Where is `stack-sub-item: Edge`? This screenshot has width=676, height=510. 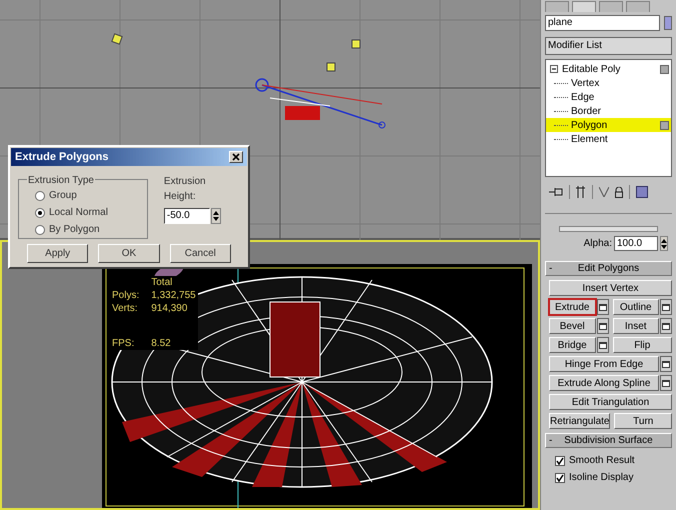
stack-sub-item: Edge is located at coordinates (608, 97).